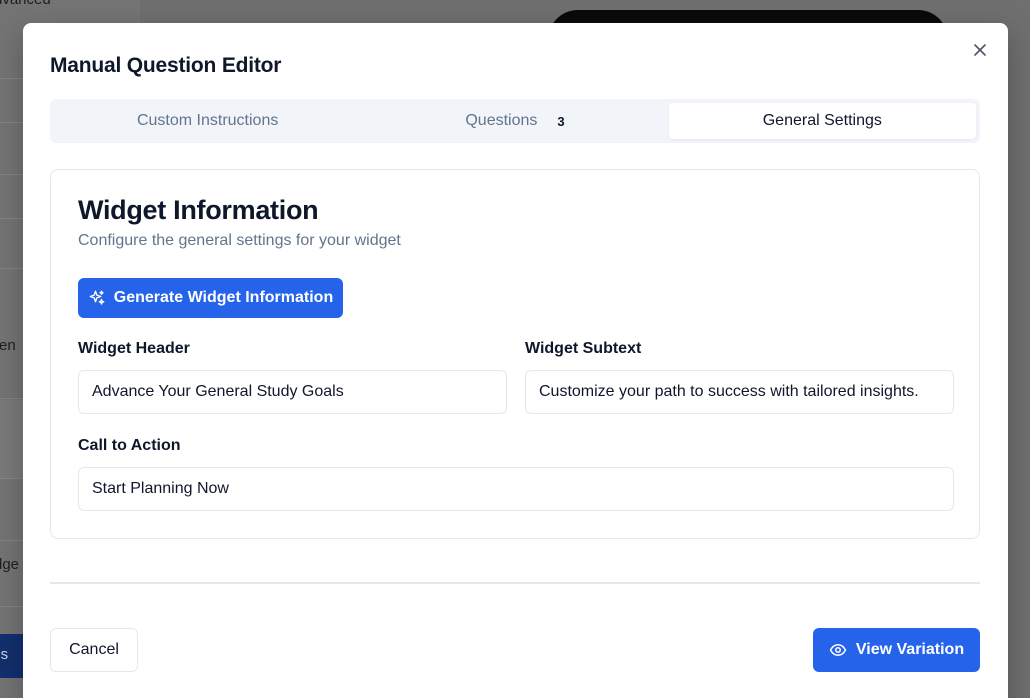 The image size is (1030, 698). What do you see at coordinates (223, 297) in the screenshot?
I see `generate-button-label: Generate Widget Information` at bounding box center [223, 297].